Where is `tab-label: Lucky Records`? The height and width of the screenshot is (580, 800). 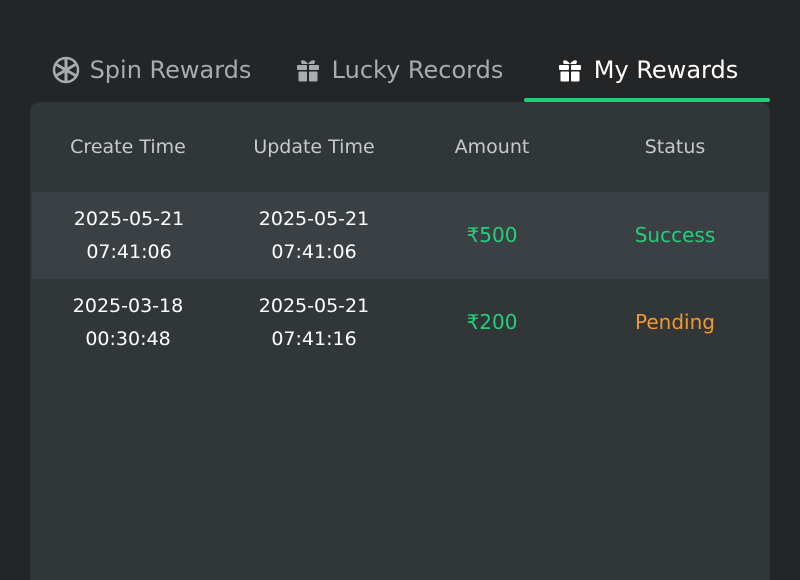 tab-label: Lucky Records is located at coordinates (417, 70).